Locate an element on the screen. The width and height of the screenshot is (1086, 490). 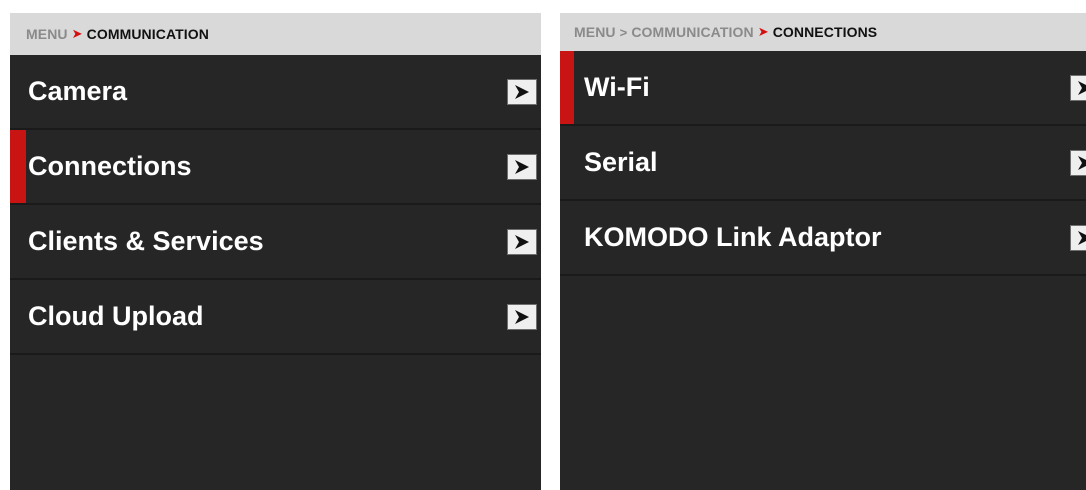
menu-item-camera: Camera is located at coordinates (275, 92).